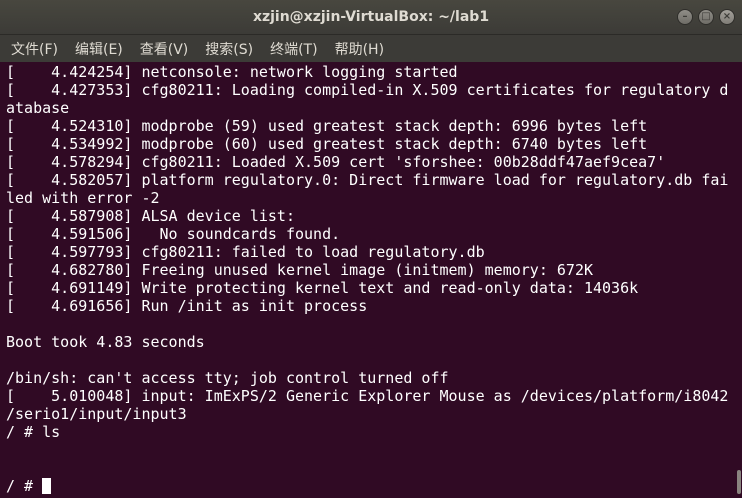 This screenshot has width=742, height=498. What do you see at coordinates (371, 450) in the screenshot?
I see `ls-output-row: binetclinuxrcrootsys` at bounding box center [371, 450].